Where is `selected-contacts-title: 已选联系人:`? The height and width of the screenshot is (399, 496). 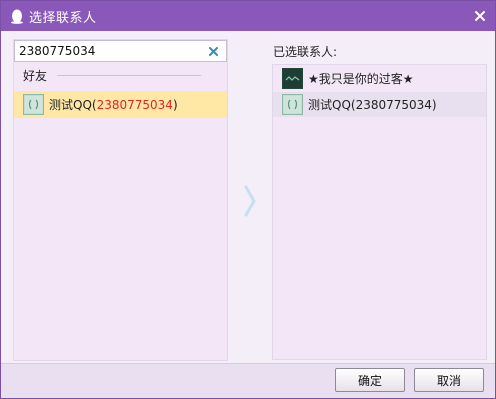 selected-contacts-title: 已选联系人: is located at coordinates (305, 52).